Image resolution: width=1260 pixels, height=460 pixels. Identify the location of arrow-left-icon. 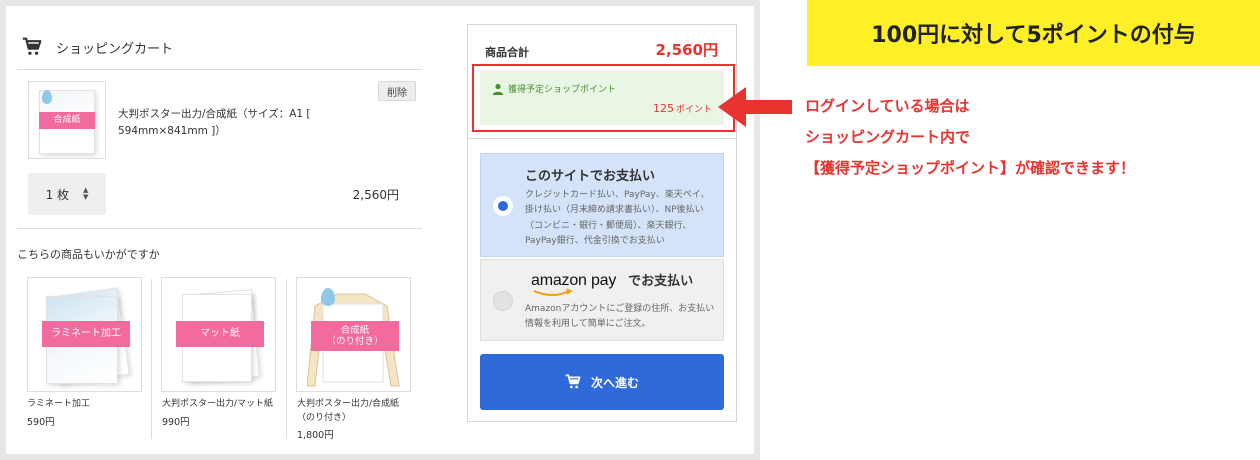
(755, 107).